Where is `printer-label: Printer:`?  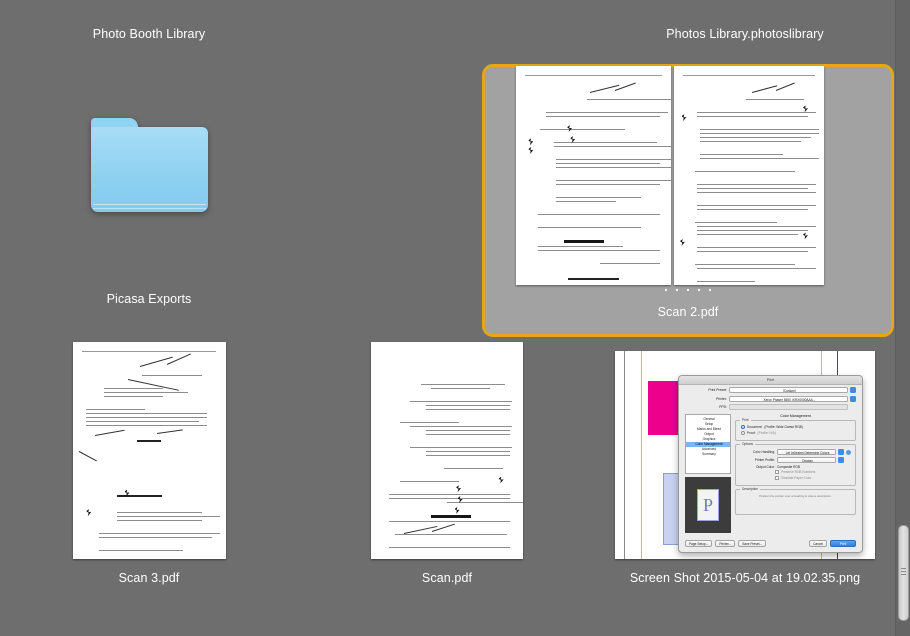 printer-label: Printer: is located at coordinates (721, 398).